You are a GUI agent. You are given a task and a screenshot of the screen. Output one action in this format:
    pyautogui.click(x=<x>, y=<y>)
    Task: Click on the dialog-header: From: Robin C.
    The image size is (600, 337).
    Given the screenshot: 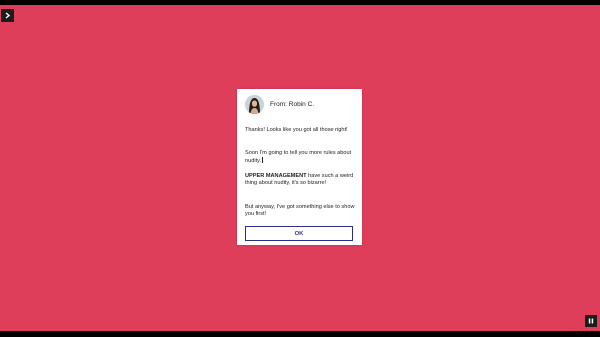 What is the action you would take?
    pyautogui.click(x=279, y=104)
    